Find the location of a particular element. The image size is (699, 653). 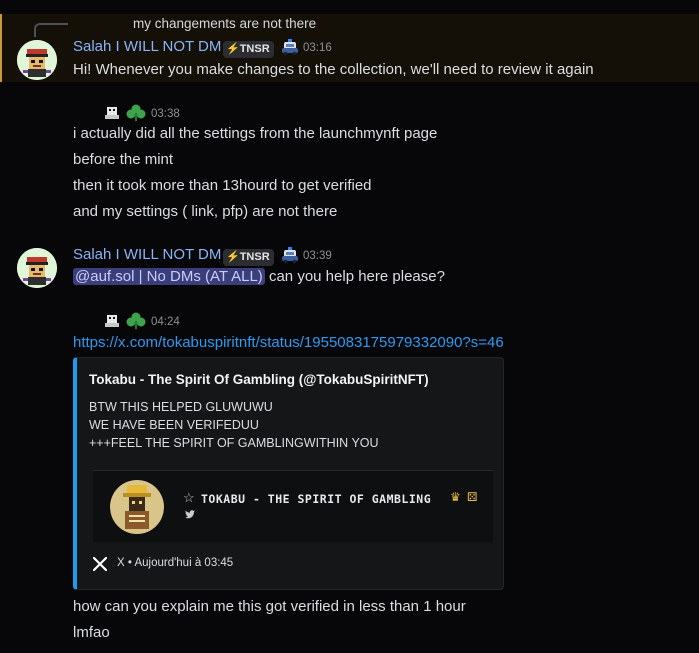

embedded-profile-card: ☆ TOKABU - THE SPIRIT OF GAMBLING ♛ ⚄ is located at coordinates (293, 506).